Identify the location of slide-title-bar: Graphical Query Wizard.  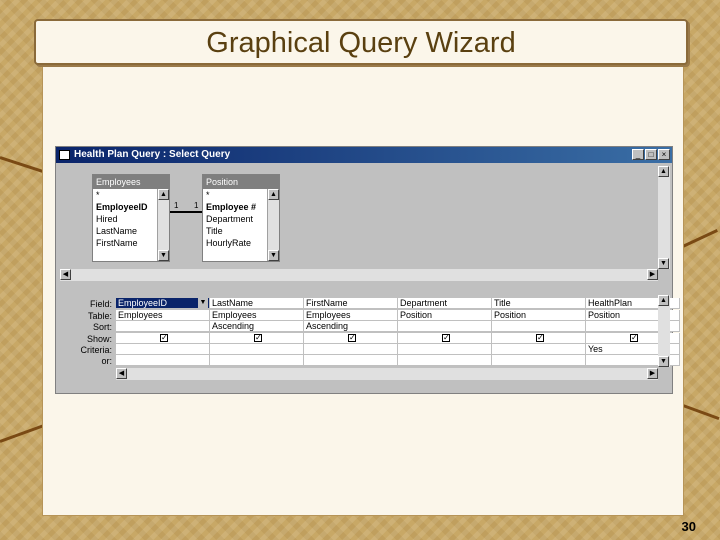
(361, 42).